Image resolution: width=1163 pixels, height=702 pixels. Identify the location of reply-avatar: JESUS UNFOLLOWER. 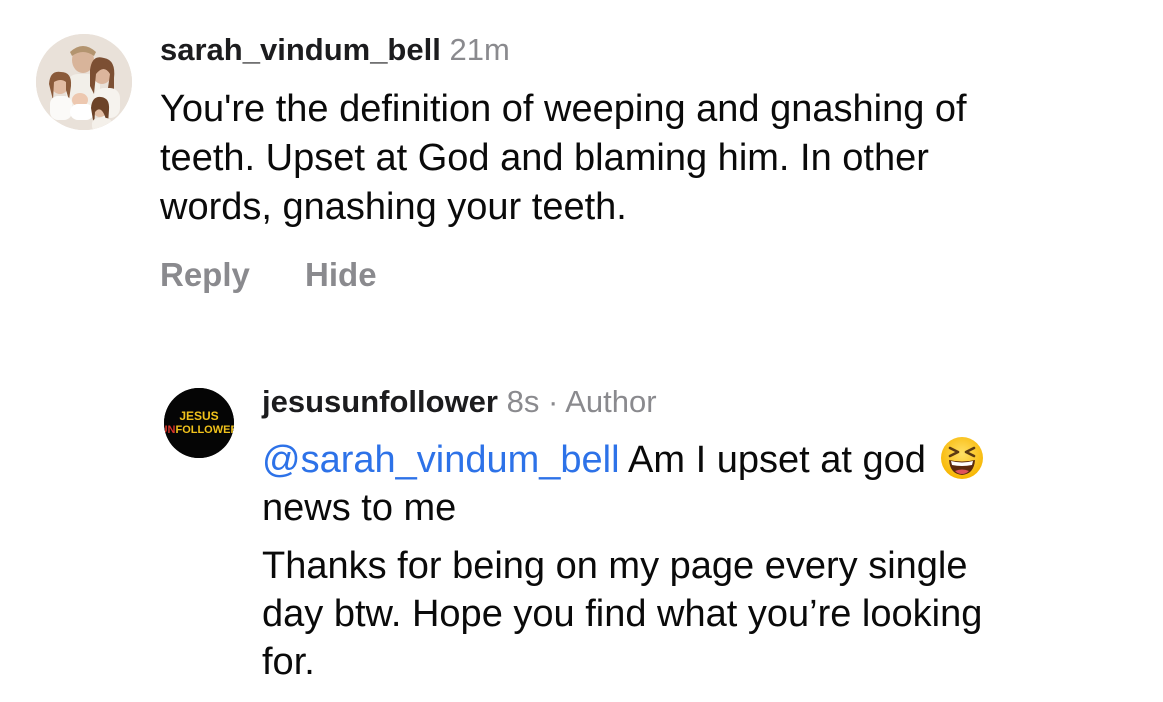
(199, 423).